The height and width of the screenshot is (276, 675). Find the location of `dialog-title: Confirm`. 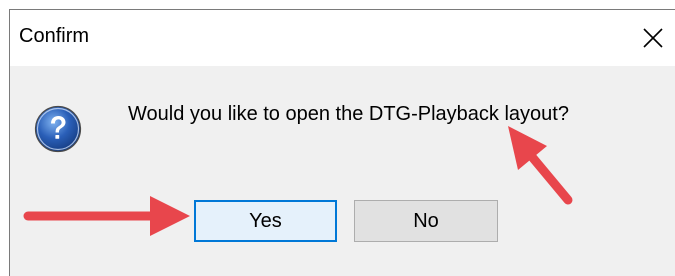

dialog-title: Confirm is located at coordinates (54, 36).